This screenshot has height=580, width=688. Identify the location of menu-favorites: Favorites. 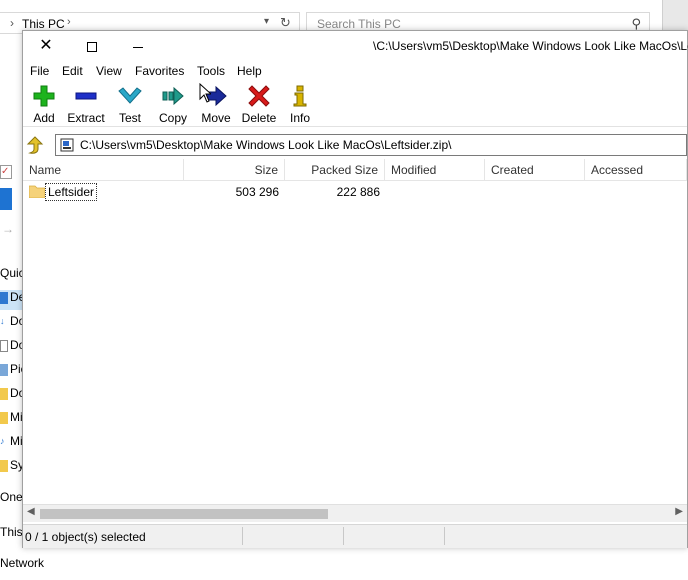
(159, 71).